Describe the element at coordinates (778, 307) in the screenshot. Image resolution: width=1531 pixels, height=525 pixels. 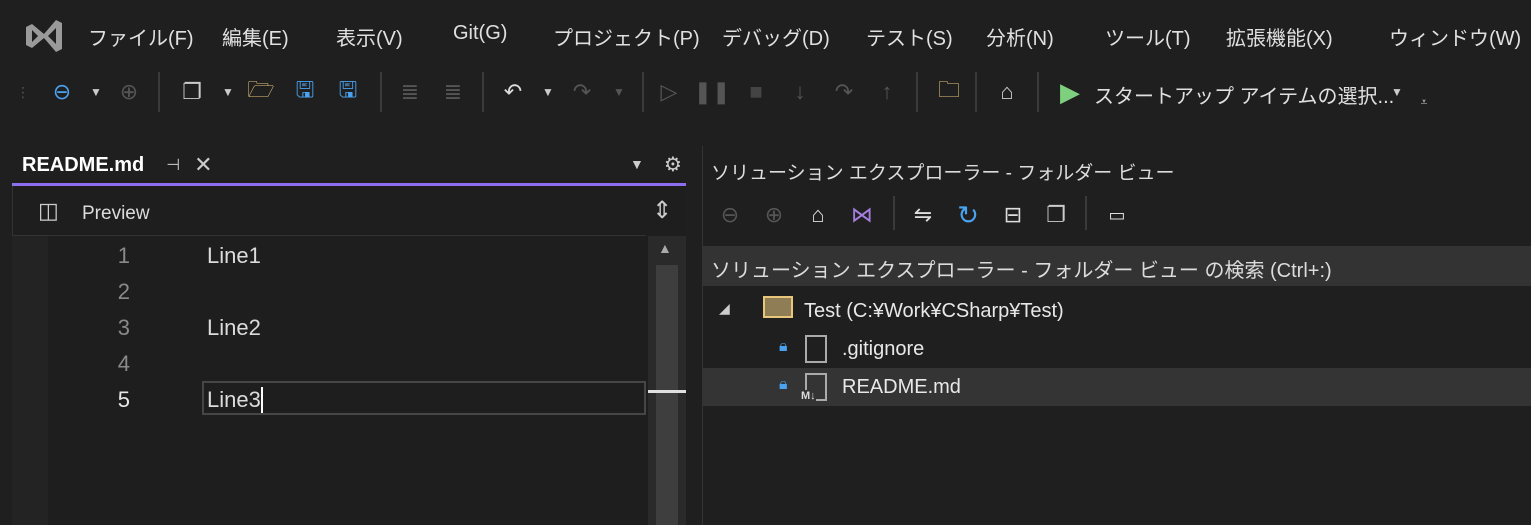
I see `folder-icon` at that location.